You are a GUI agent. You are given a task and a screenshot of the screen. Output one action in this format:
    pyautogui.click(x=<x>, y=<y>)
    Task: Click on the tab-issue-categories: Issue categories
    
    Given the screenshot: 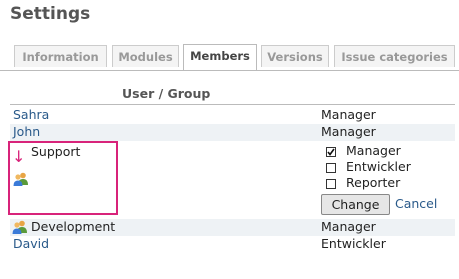 What is the action you would take?
    pyautogui.click(x=394, y=56)
    